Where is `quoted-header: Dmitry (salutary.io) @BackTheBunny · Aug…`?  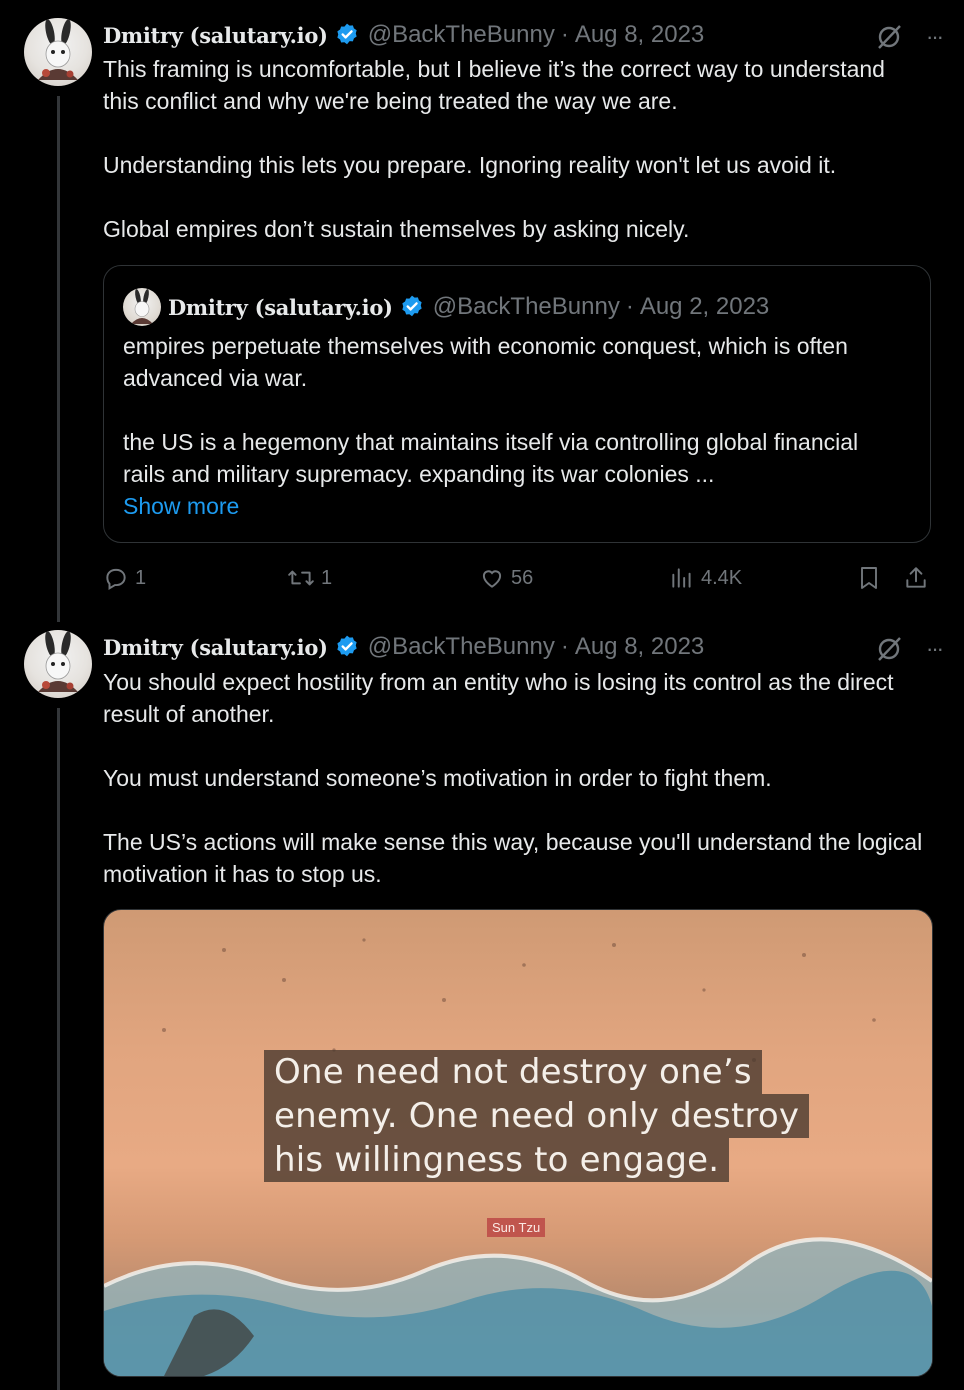
quoted-header: Dmitry (salutary.io) @BackTheBunny · Aug… is located at coordinates (446, 307).